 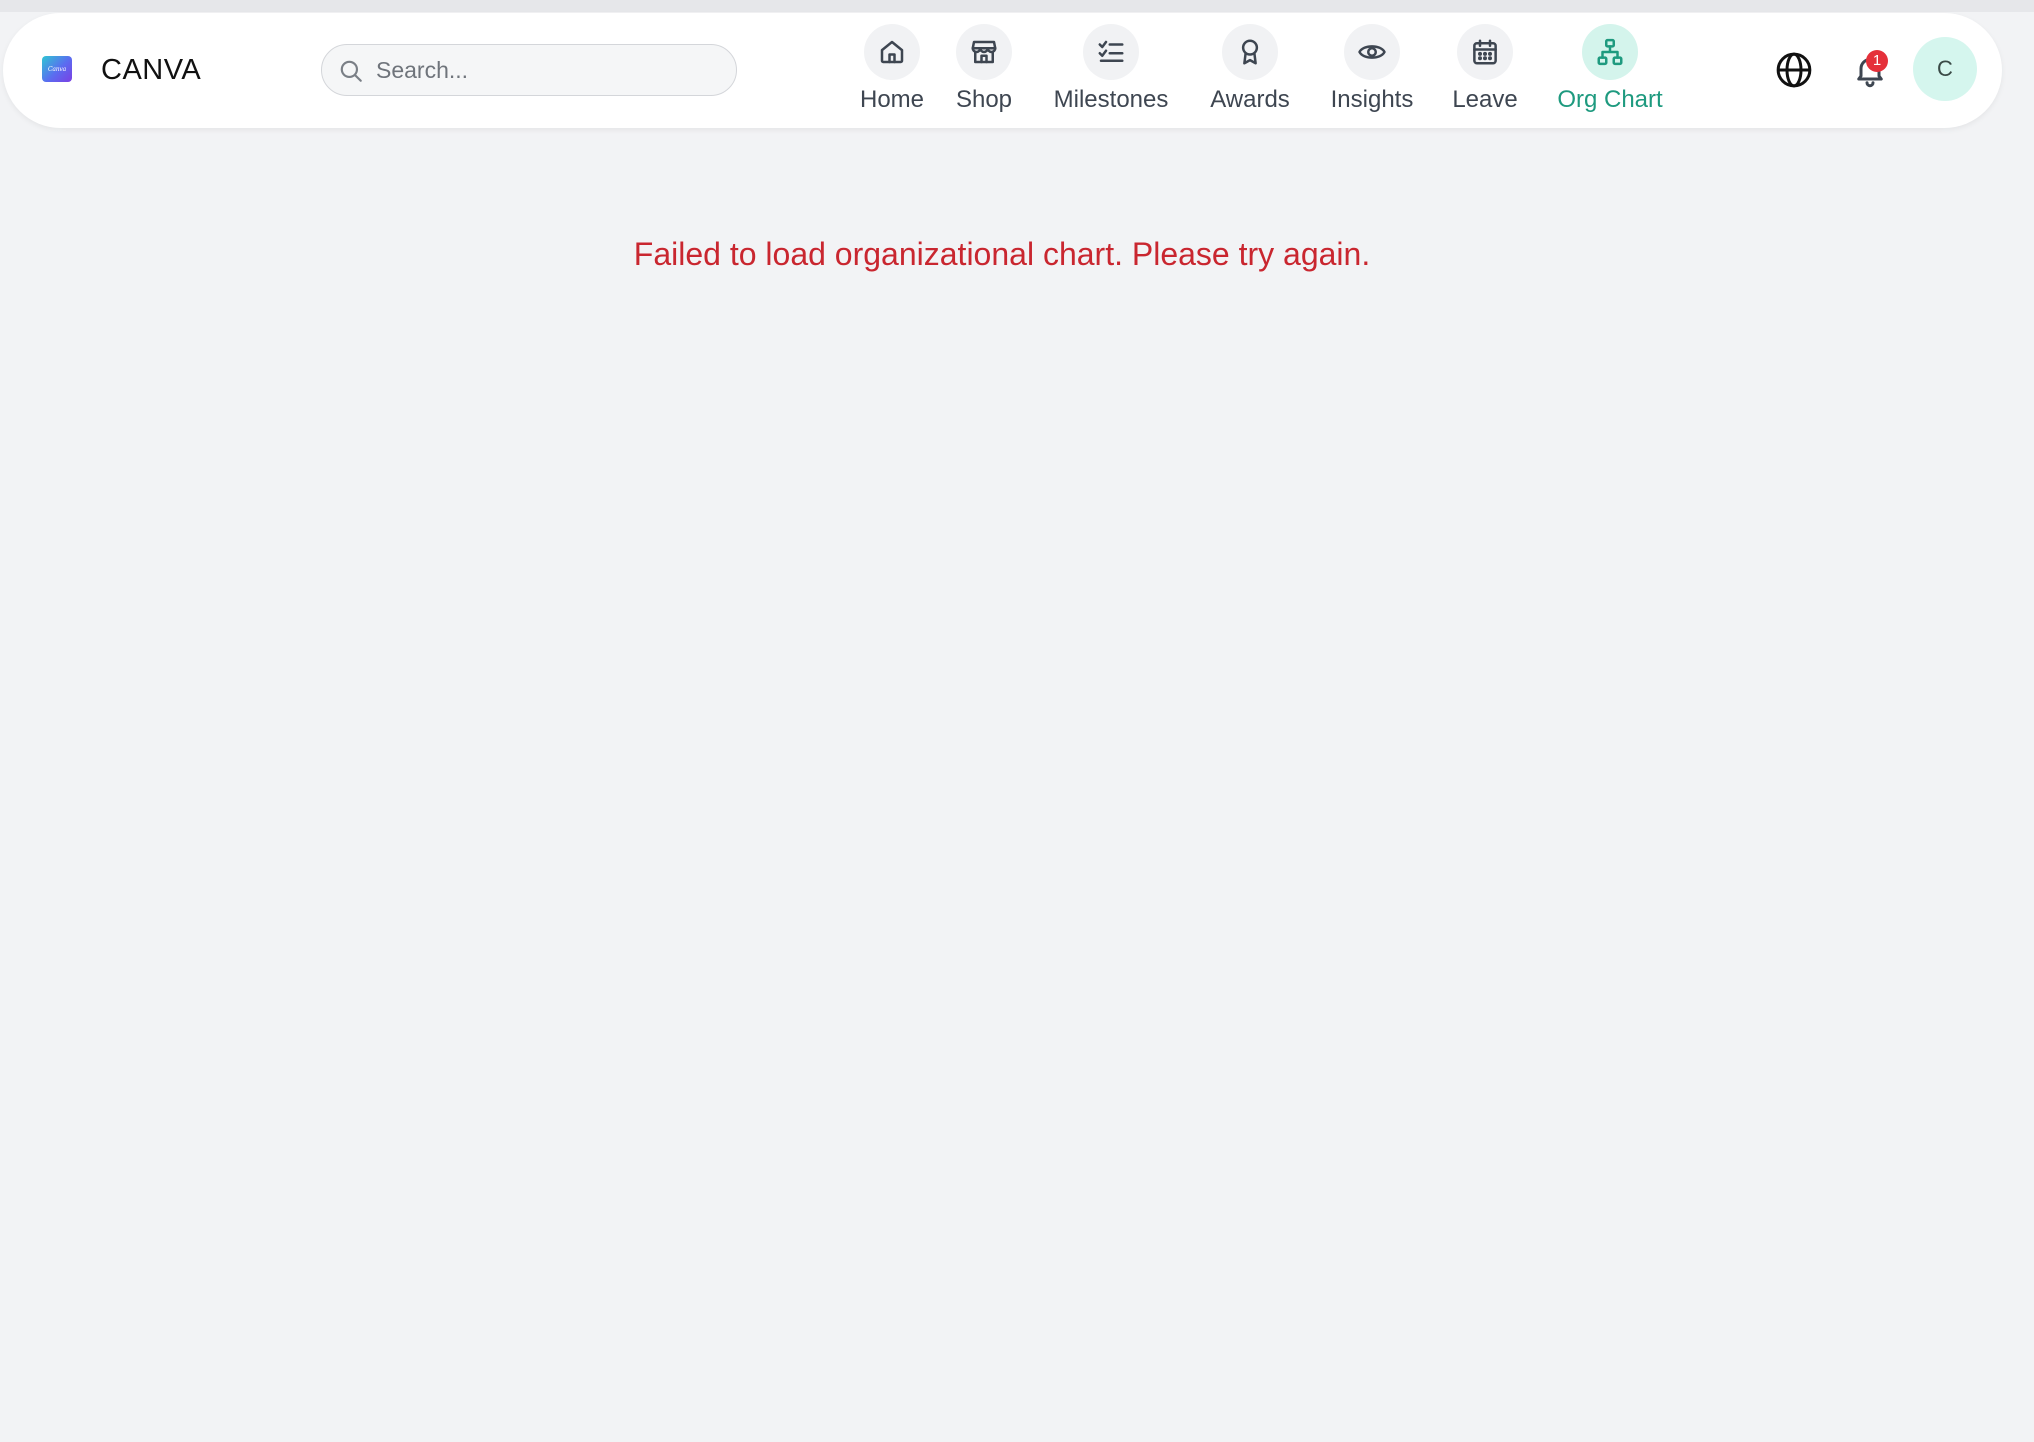 I want to click on checklist-icon, so click(x=1111, y=51).